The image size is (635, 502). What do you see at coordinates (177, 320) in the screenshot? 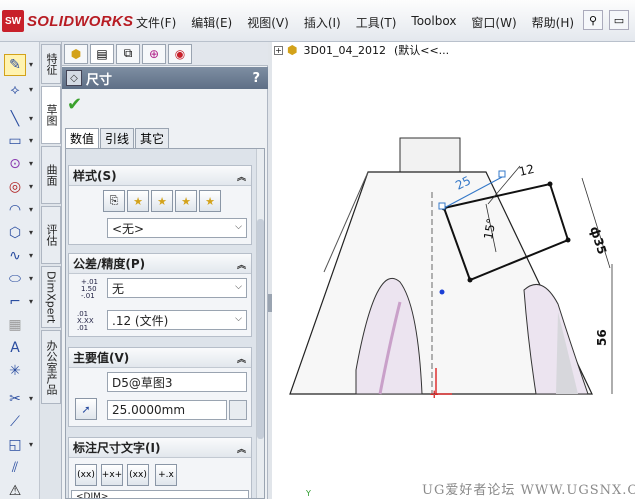
I see `precision-select: .12 (文件) ⌵` at bounding box center [177, 320].